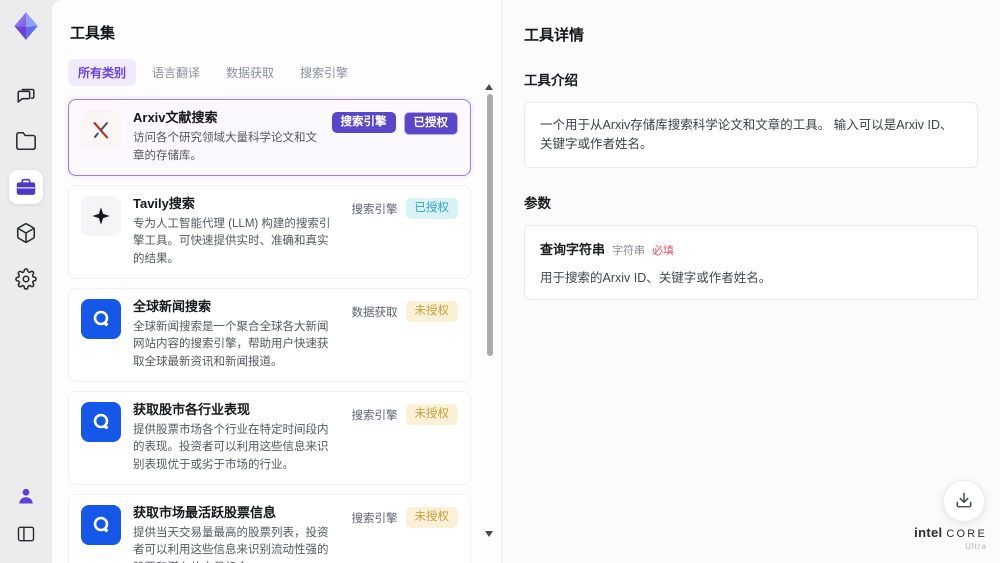 The height and width of the screenshot is (563, 1000). Describe the element at coordinates (573, 249) in the screenshot. I see `param-name: 查询字符串` at that location.